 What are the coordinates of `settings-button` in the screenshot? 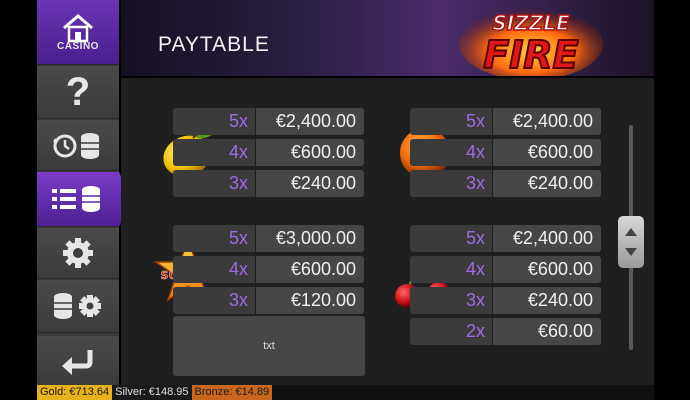 It's located at (78, 253).